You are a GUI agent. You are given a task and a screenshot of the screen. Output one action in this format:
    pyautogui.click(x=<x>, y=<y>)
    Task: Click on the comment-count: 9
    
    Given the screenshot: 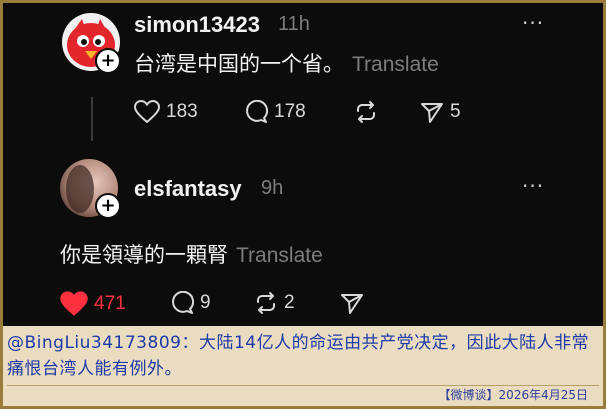 What is the action you would take?
    pyautogui.click(x=205, y=302)
    